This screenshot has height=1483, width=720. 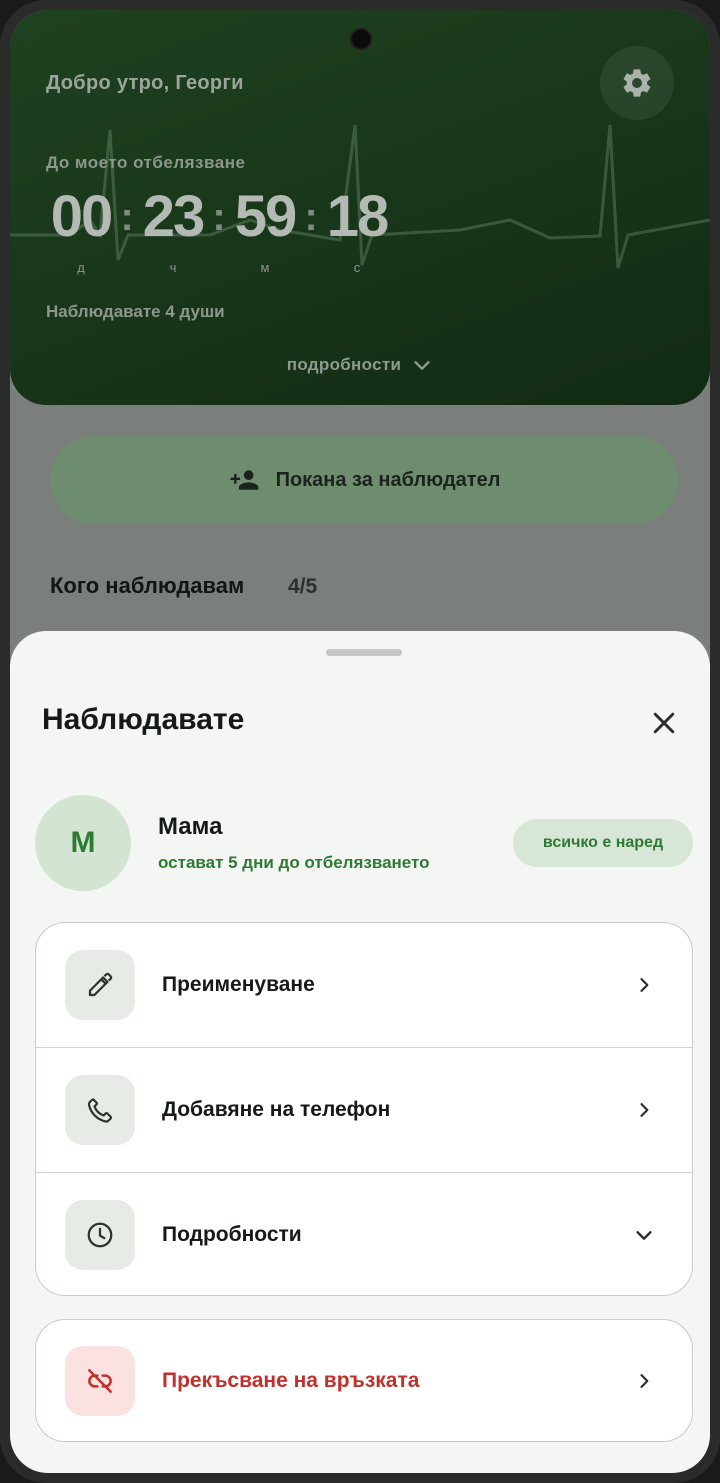 I want to click on details-label: Подробности, so click(x=232, y=1234).